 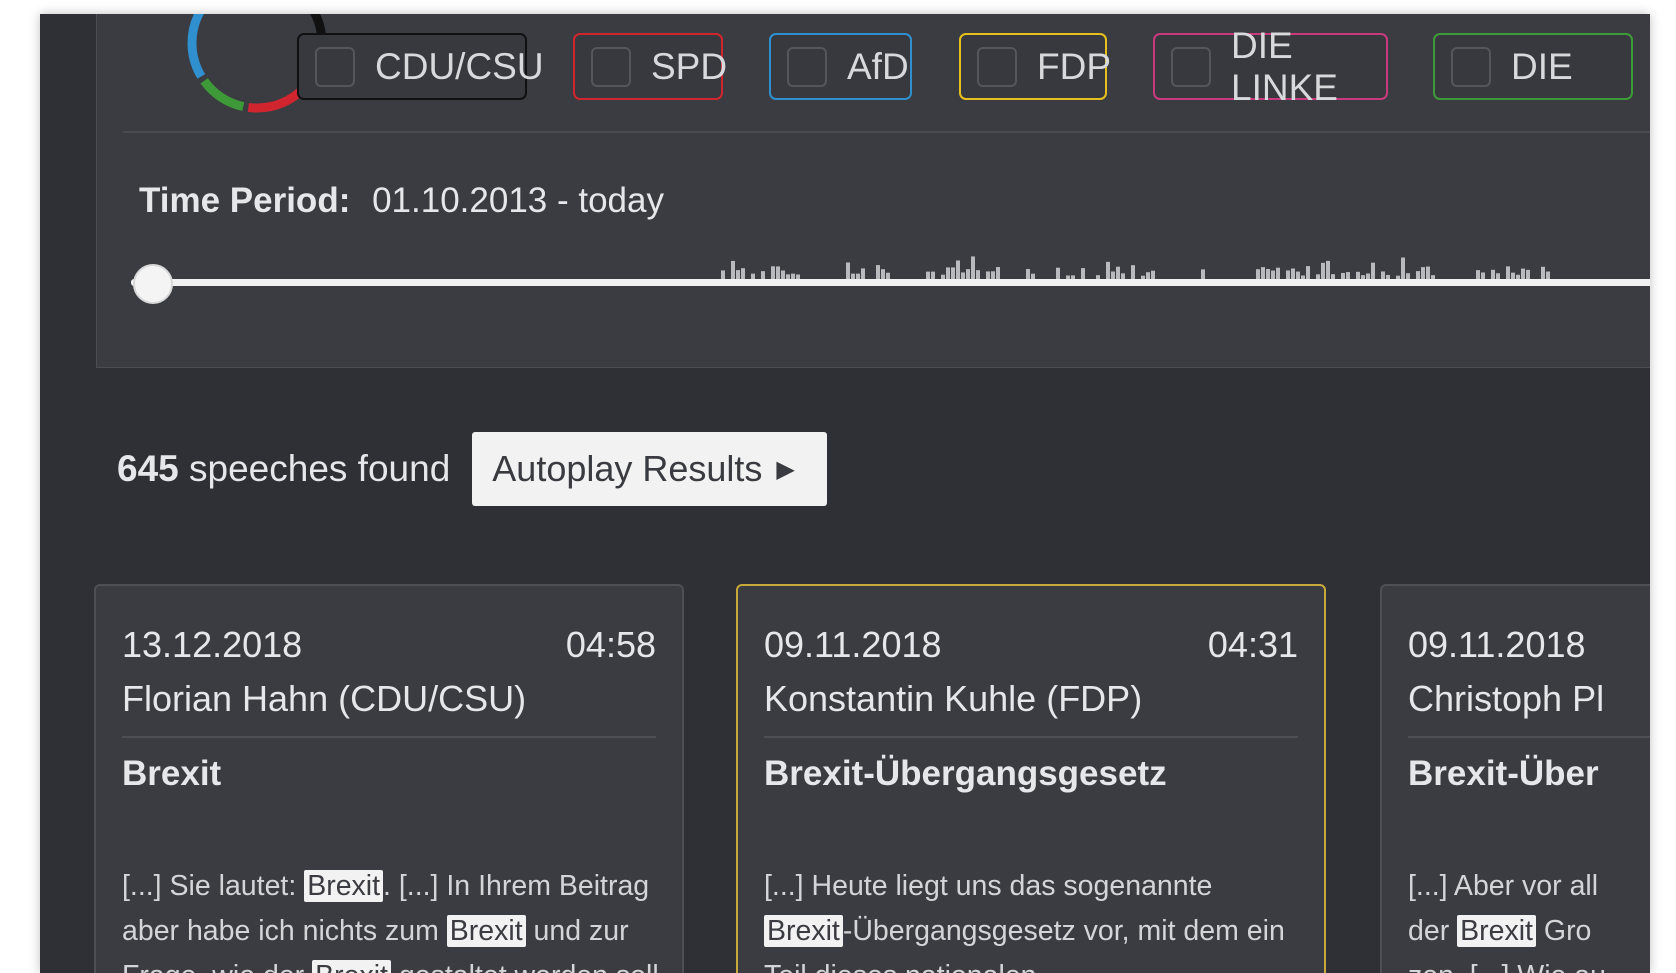 What do you see at coordinates (577, 931) in the screenshot?
I see `snippet-text: und zur` at bounding box center [577, 931].